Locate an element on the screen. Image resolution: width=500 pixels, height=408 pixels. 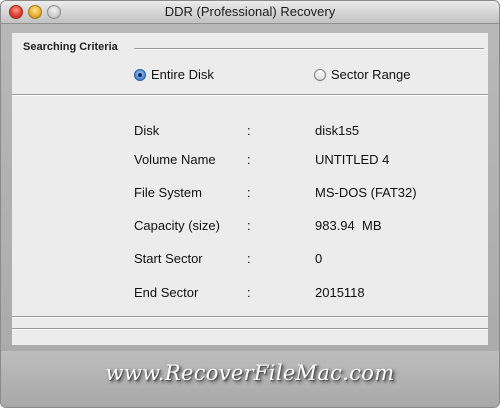
start-sector-label: Start Sector is located at coordinates (168, 258).